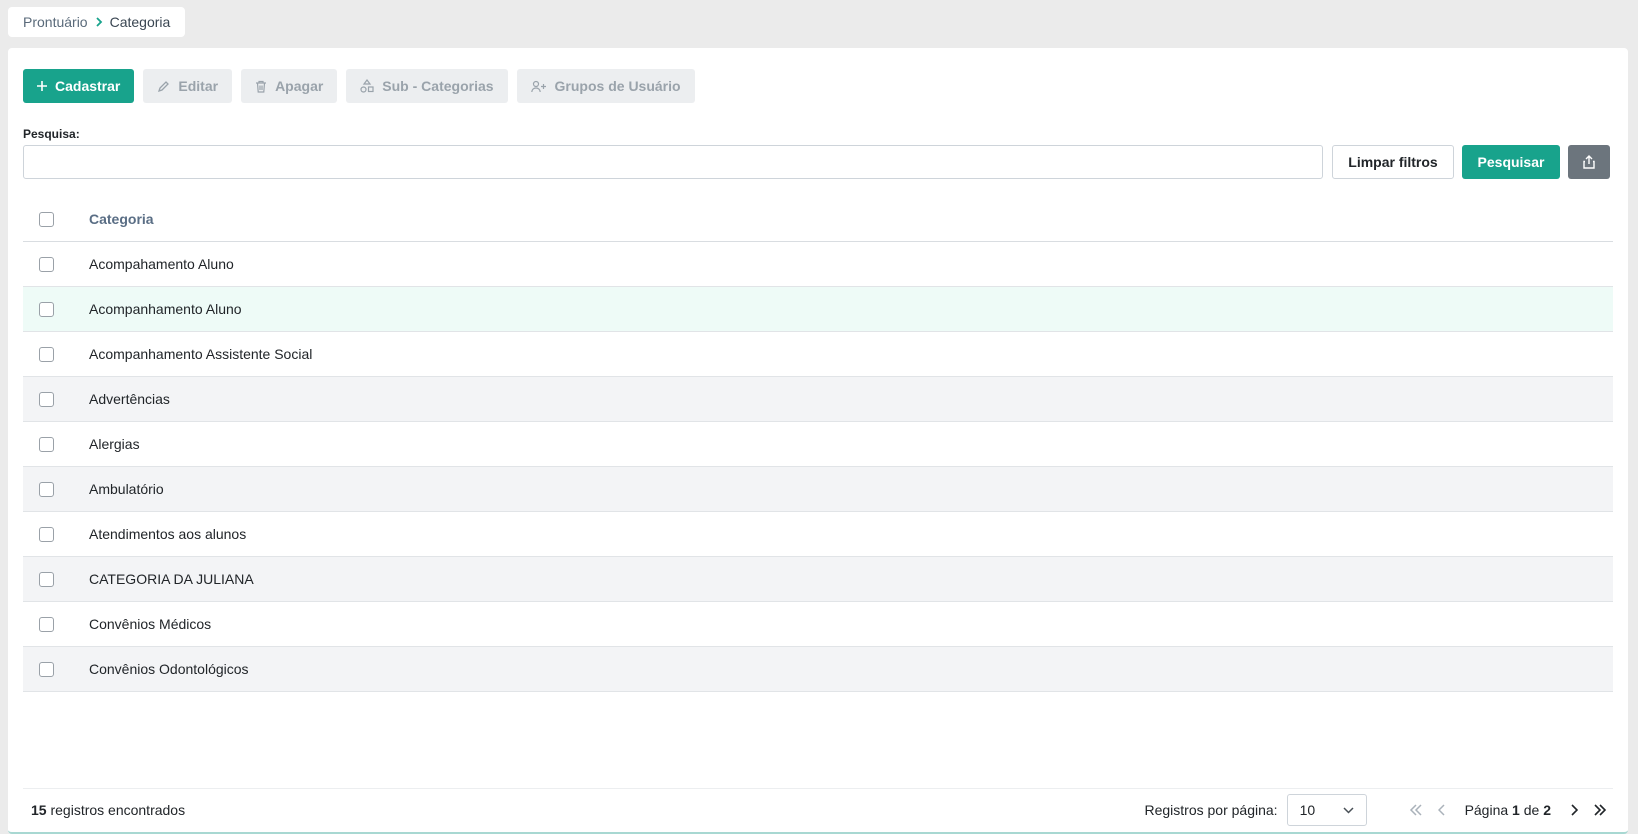  What do you see at coordinates (818, 489) in the screenshot?
I see `table-row: Ambulatório` at bounding box center [818, 489].